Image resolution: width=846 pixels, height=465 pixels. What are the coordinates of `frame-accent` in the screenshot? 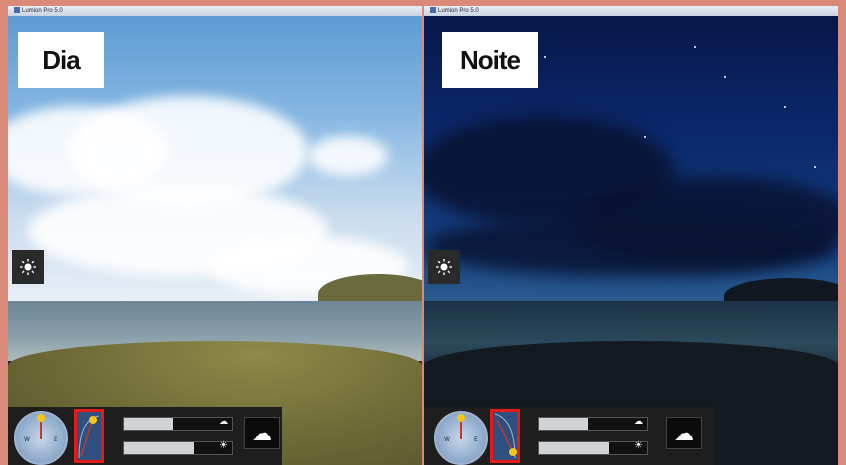 It's located at (4, 235).